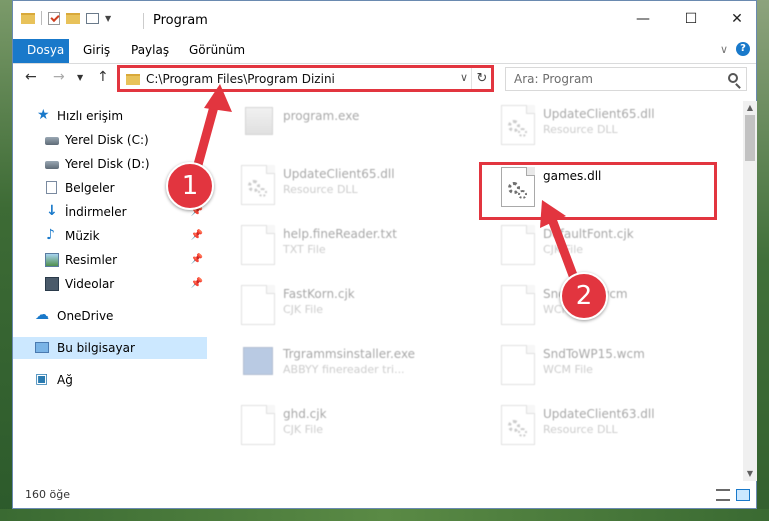 The image size is (769, 521). Describe the element at coordinates (599, 114) in the screenshot. I see `file-name: UpdateClient65.dll` at that location.